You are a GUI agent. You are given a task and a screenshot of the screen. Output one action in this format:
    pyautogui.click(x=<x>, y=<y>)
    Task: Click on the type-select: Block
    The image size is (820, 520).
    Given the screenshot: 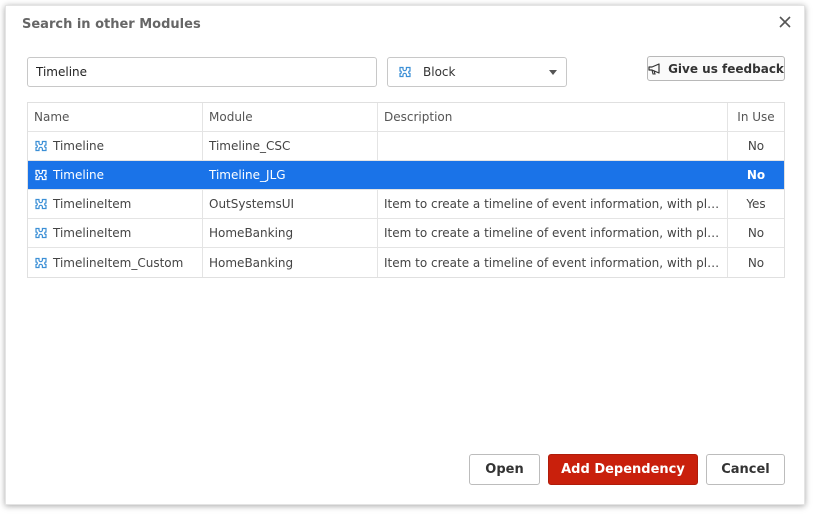 What is the action you would take?
    pyautogui.click(x=477, y=72)
    